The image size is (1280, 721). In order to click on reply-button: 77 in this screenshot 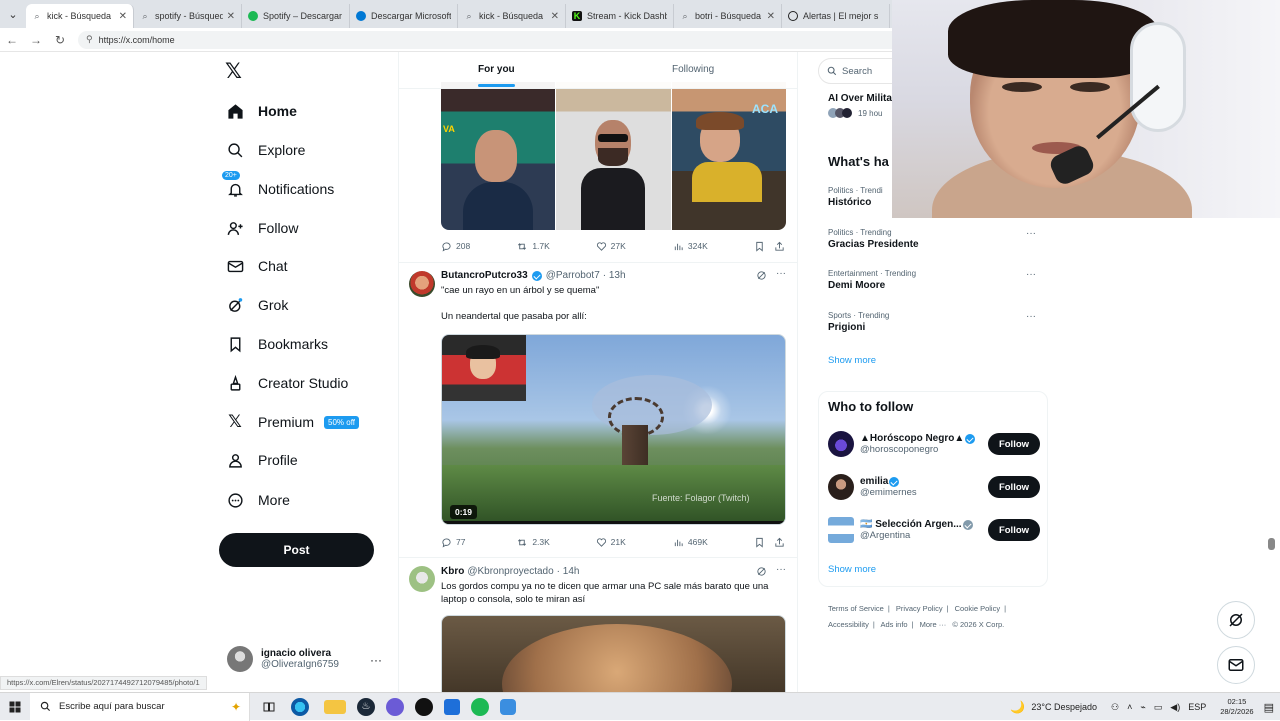, I will do `click(478, 542)`.